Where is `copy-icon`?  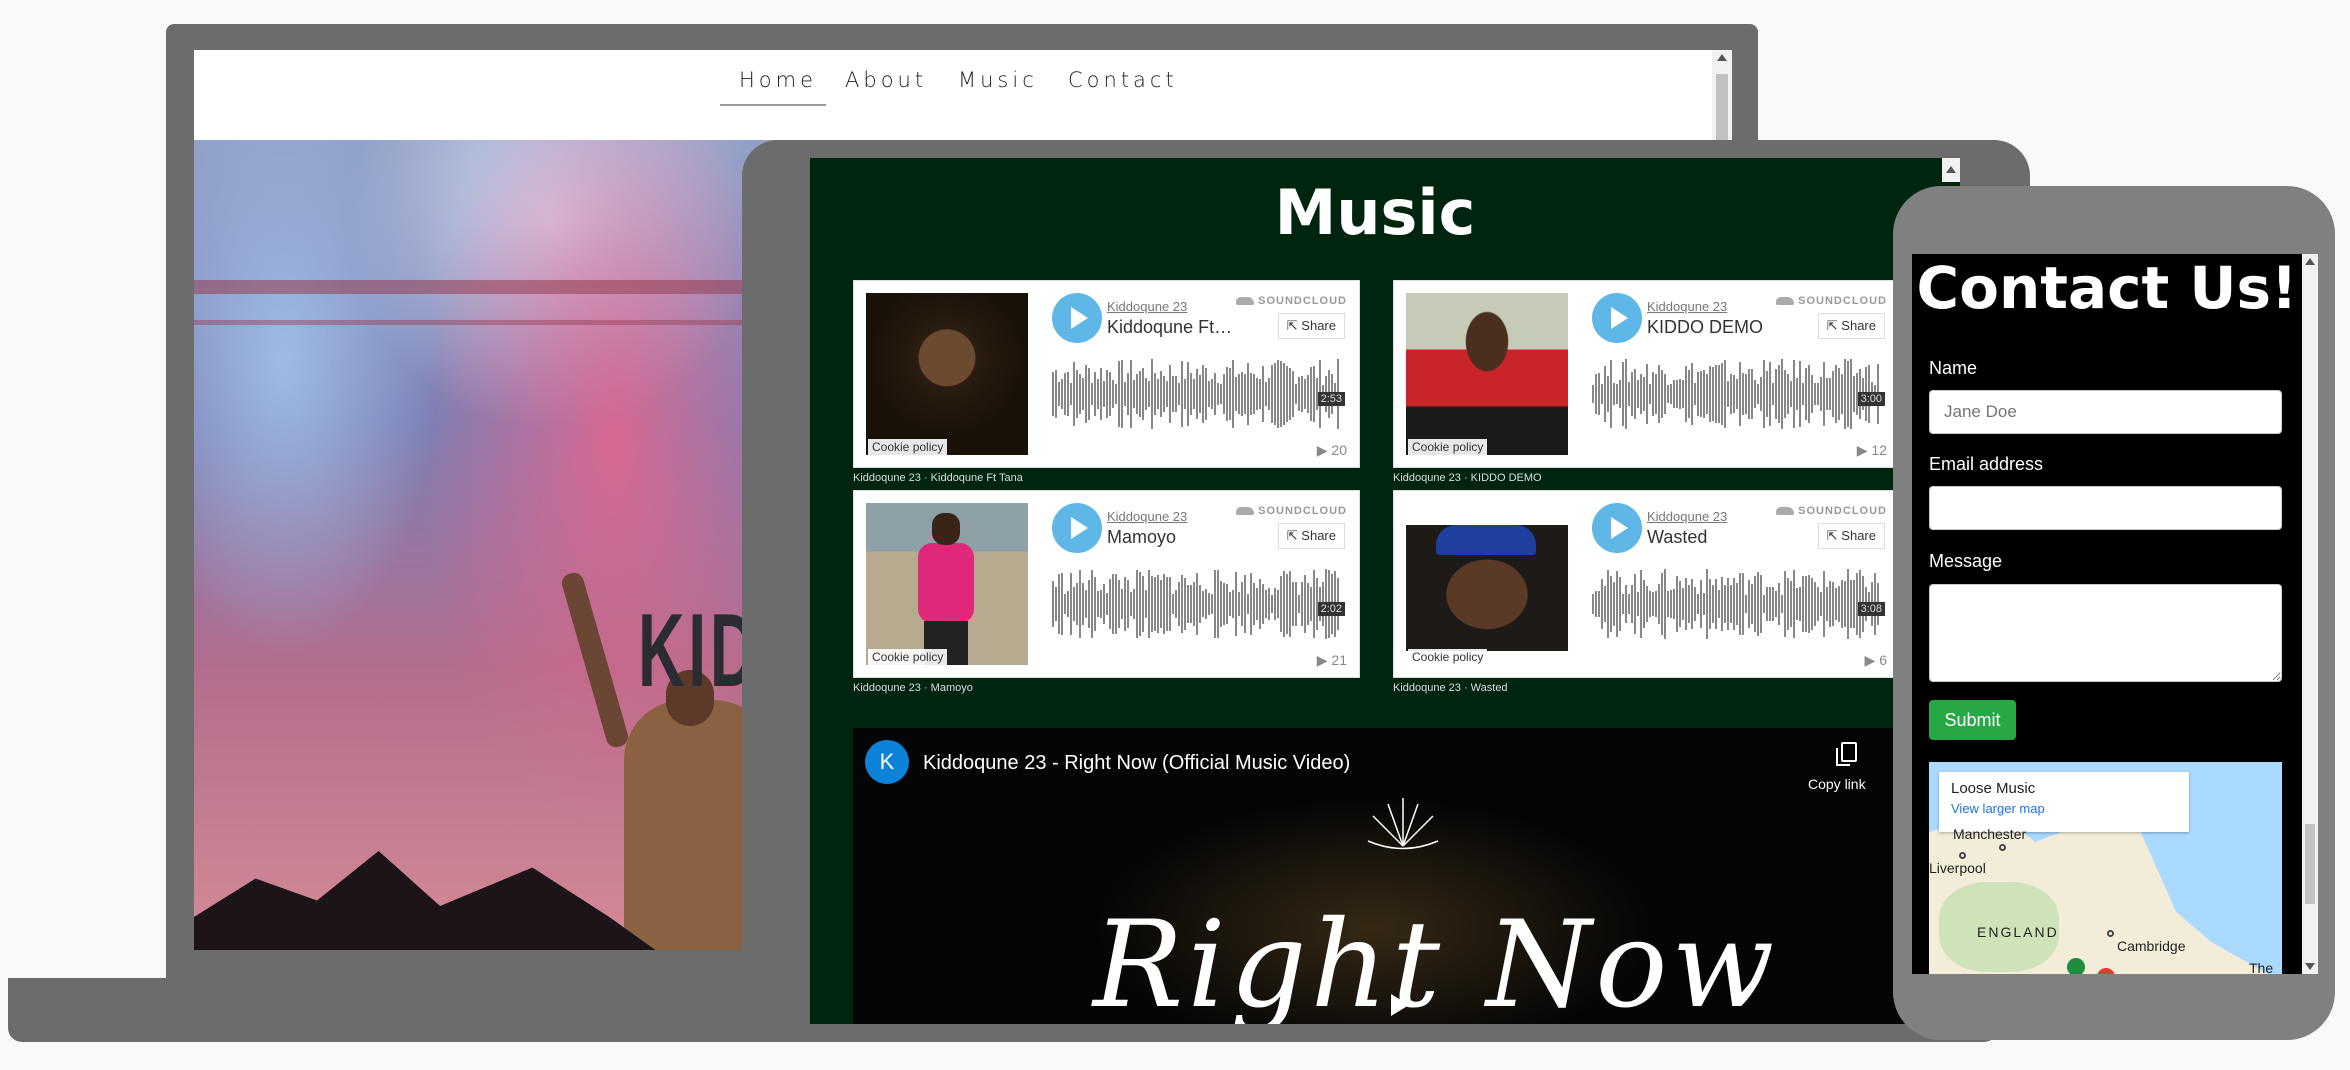
copy-icon is located at coordinates (1846, 754).